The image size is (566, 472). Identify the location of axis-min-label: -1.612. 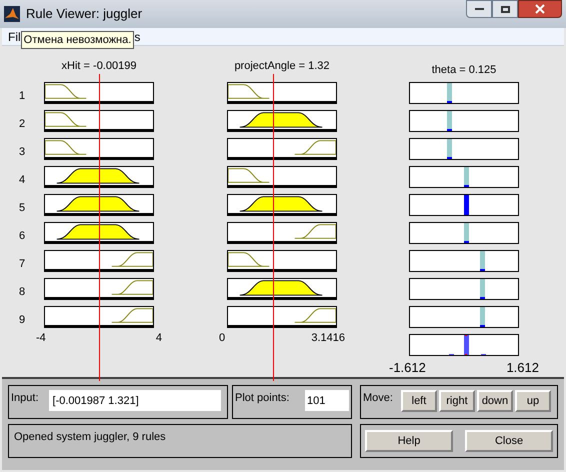
(407, 367).